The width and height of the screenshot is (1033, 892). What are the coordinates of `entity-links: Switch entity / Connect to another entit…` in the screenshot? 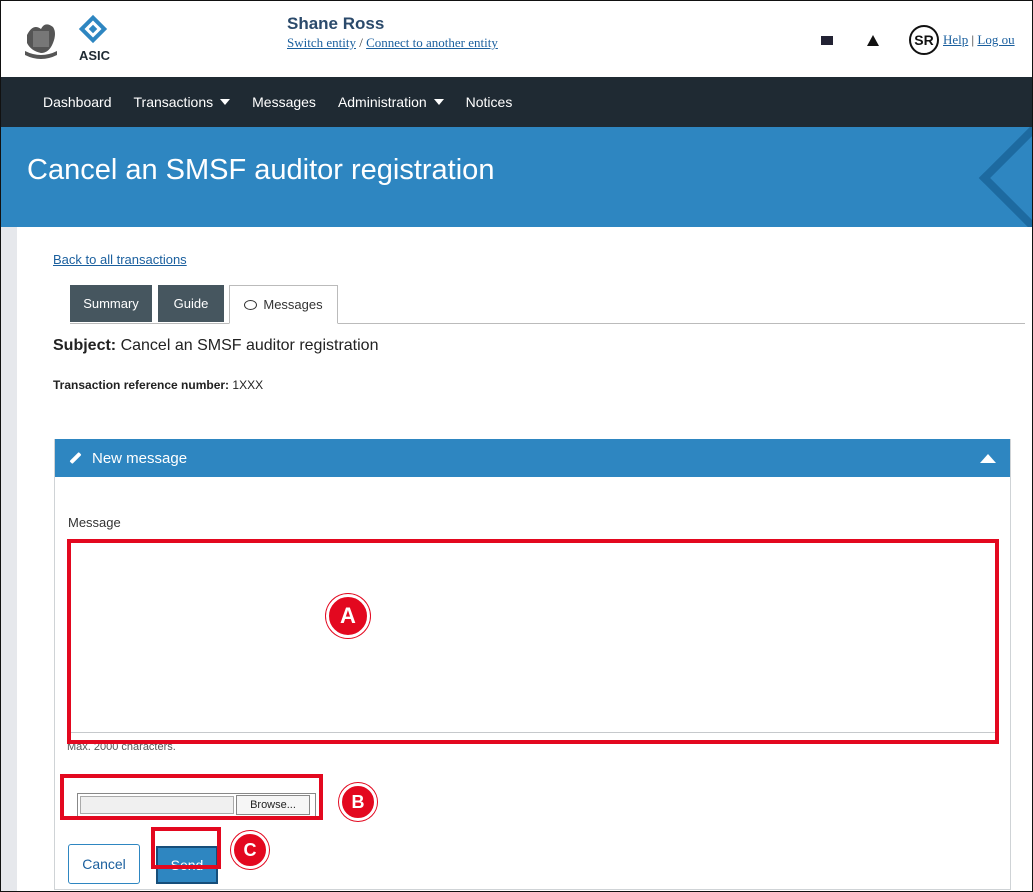 It's located at (392, 43).